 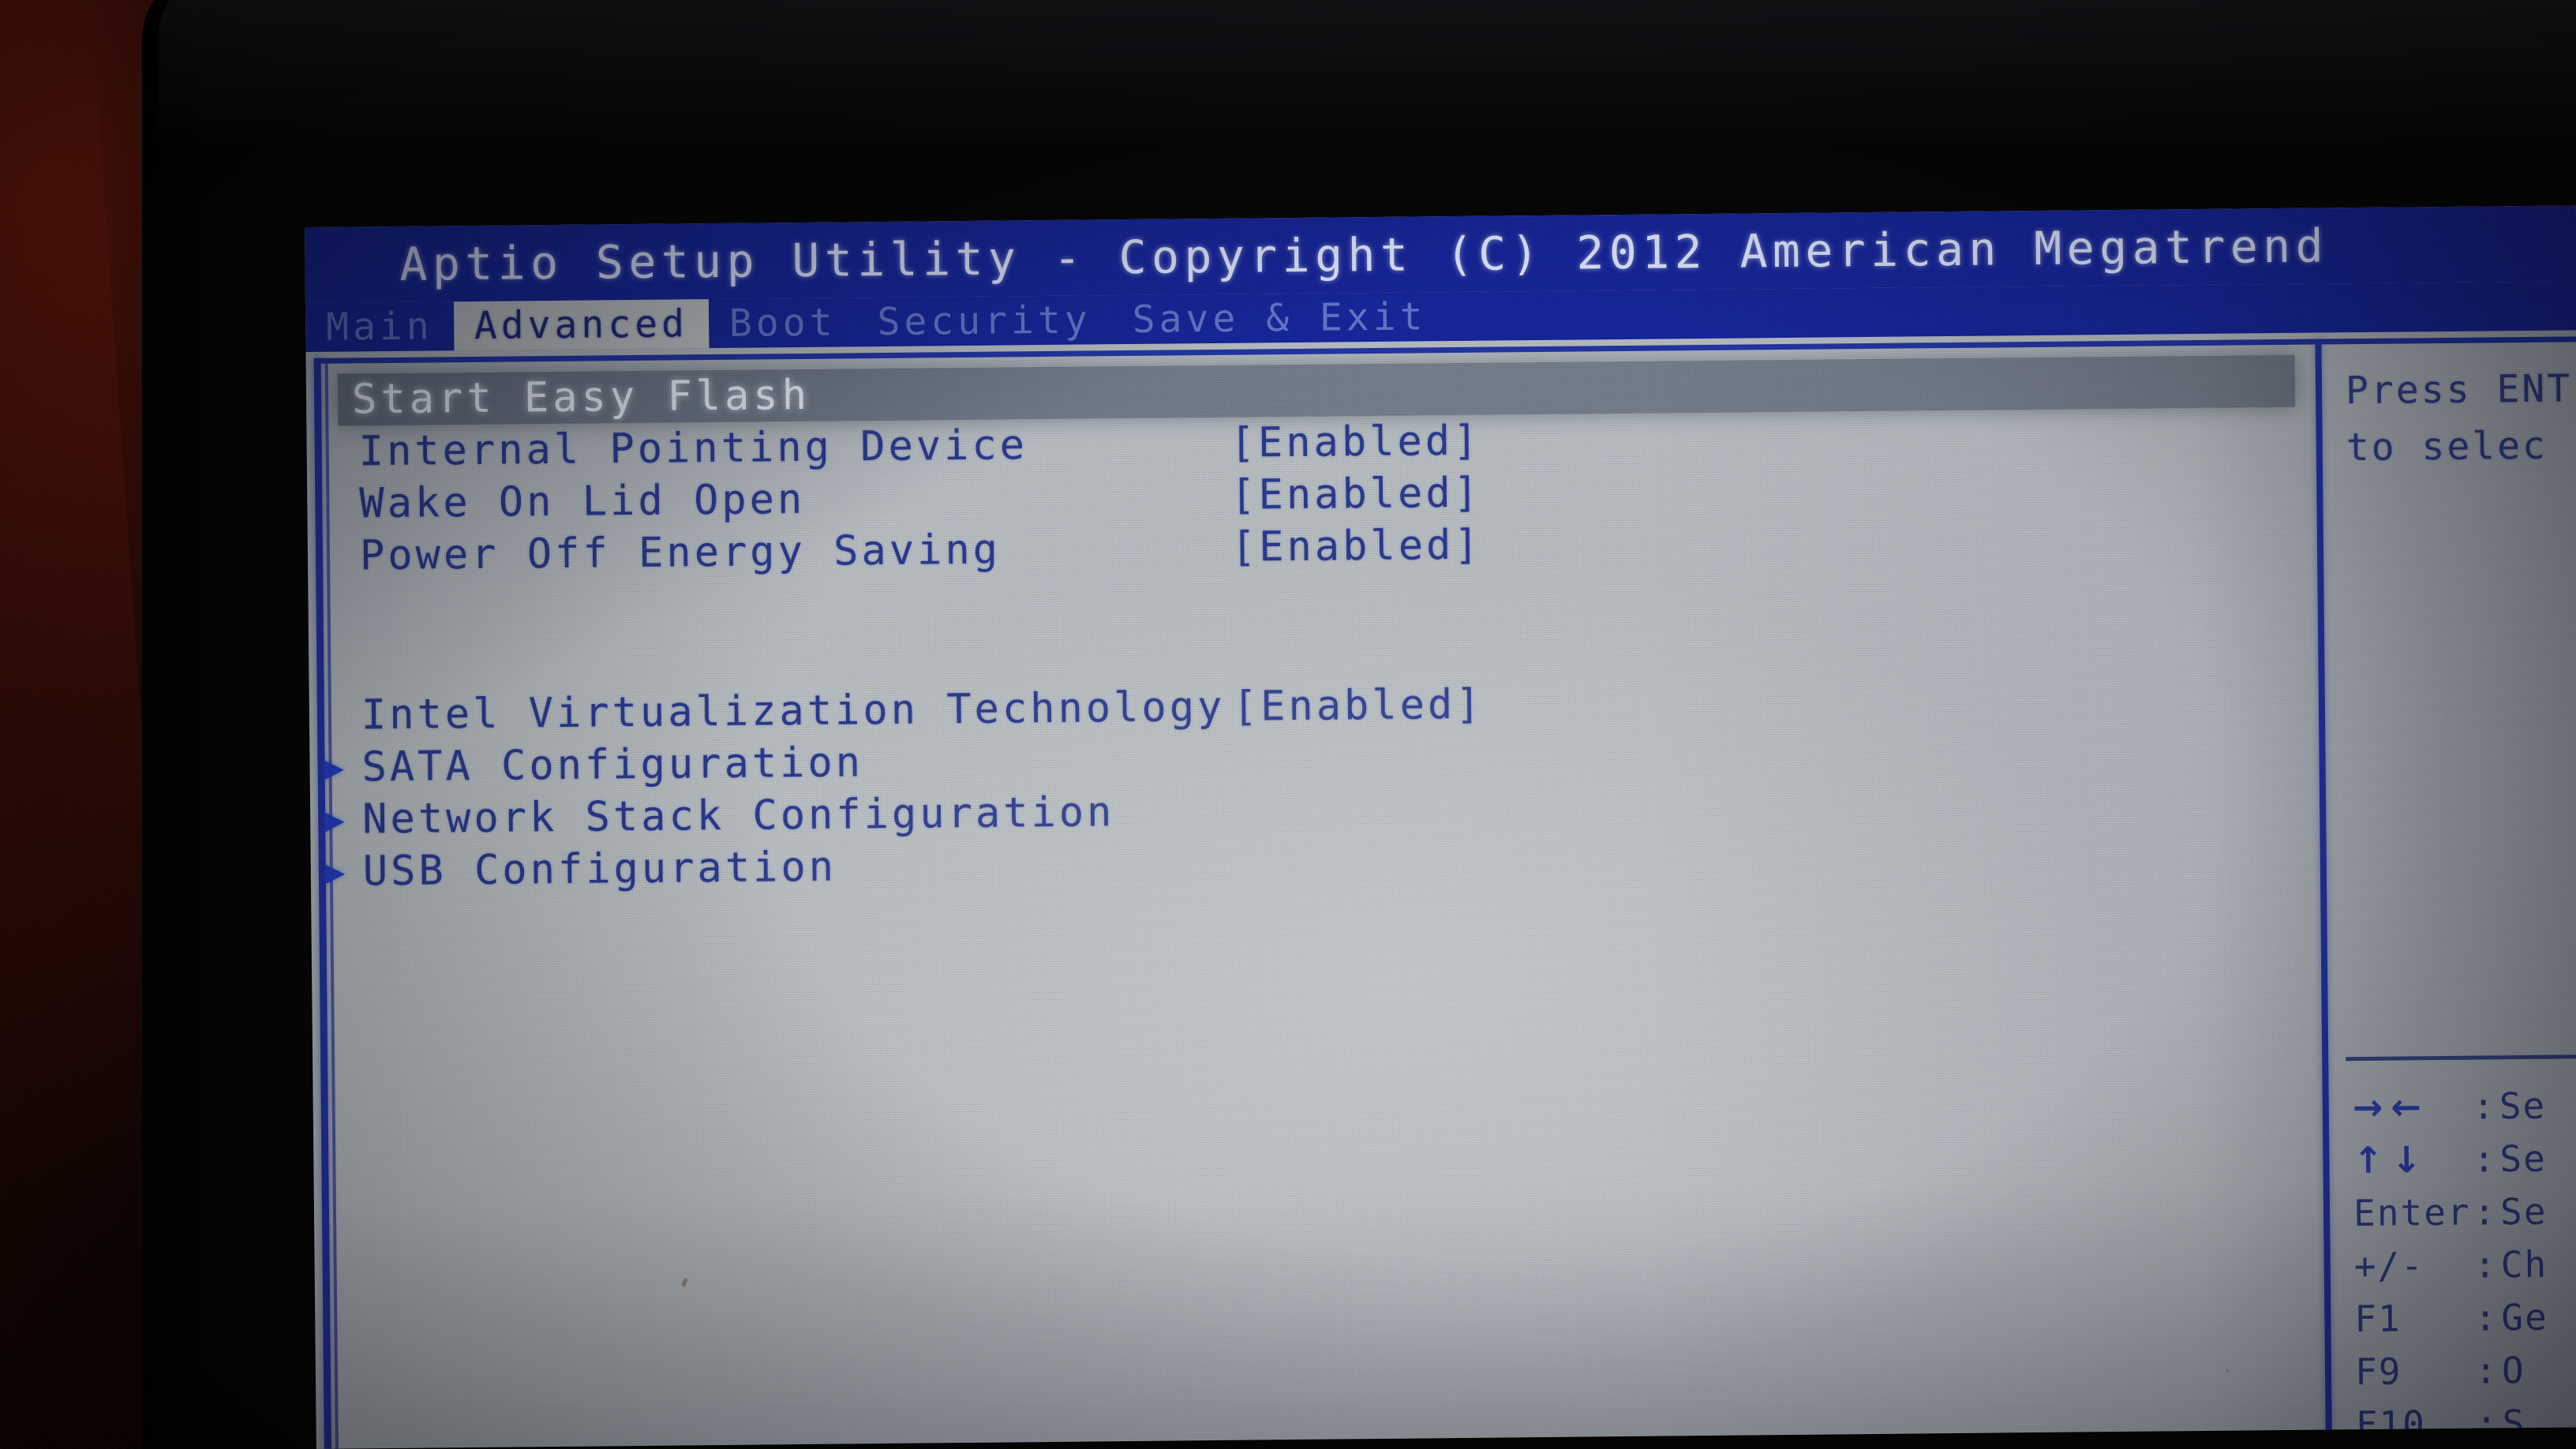 What do you see at coordinates (693, 448) in the screenshot?
I see `menu-item-label: Internal Pointing Device` at bounding box center [693, 448].